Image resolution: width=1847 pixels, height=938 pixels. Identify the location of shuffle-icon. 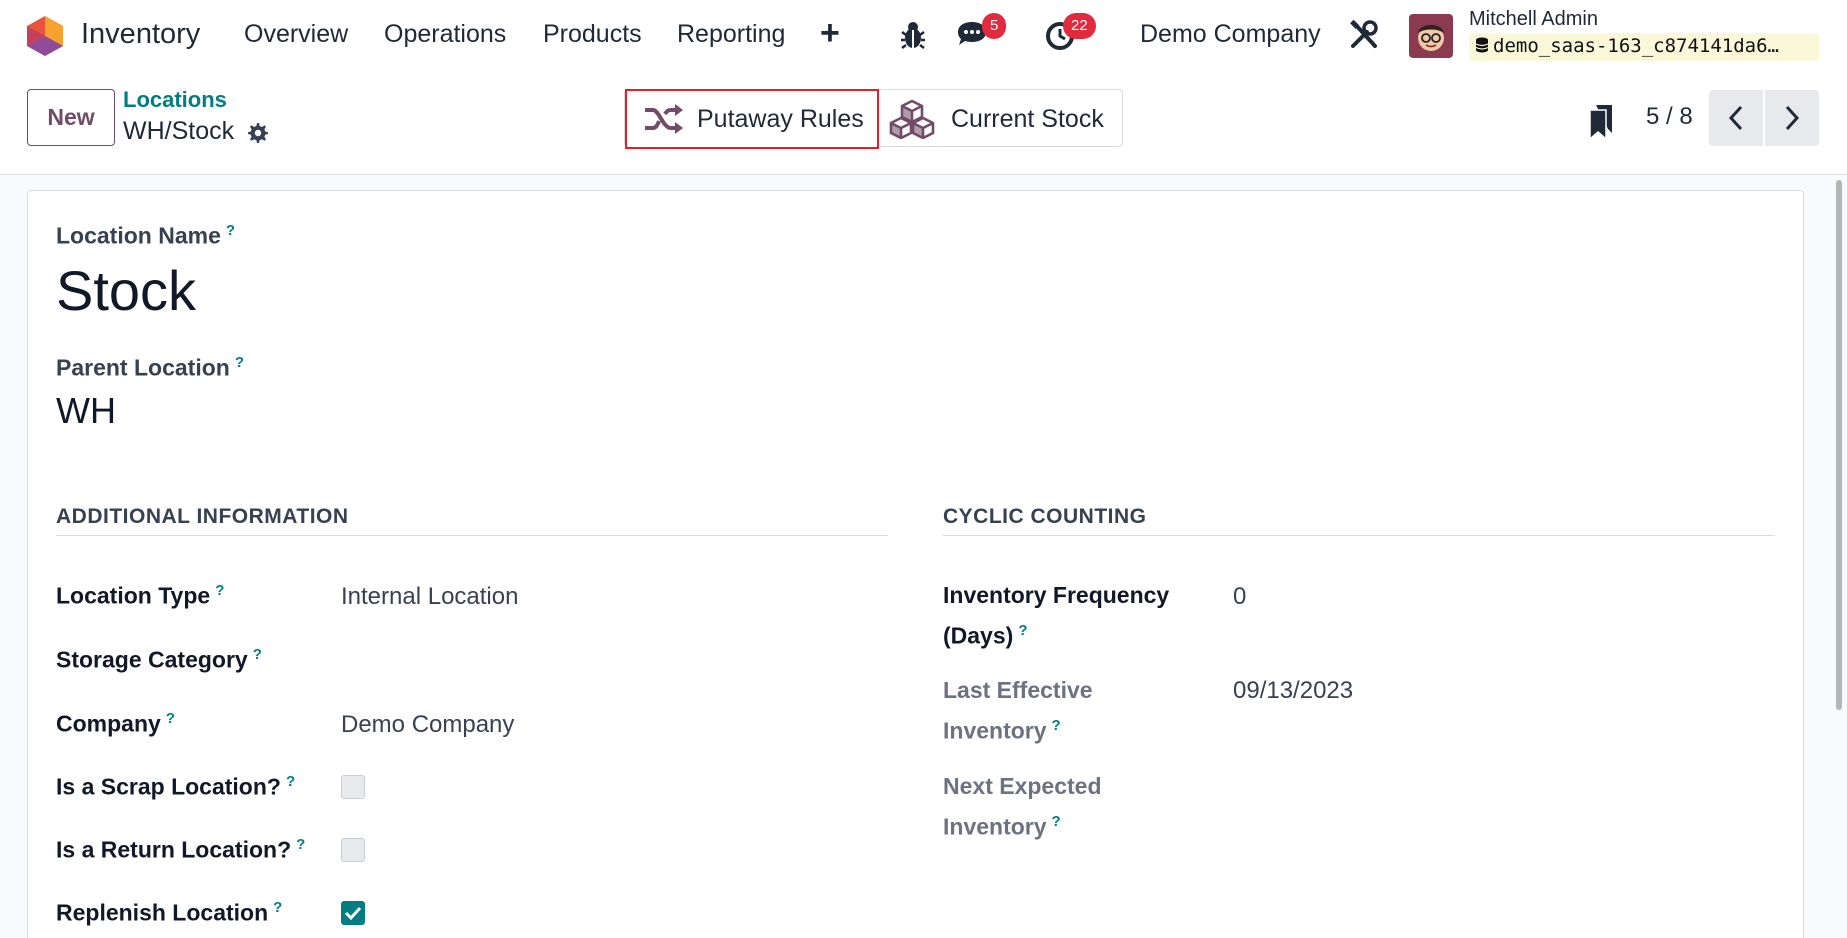
(664, 119).